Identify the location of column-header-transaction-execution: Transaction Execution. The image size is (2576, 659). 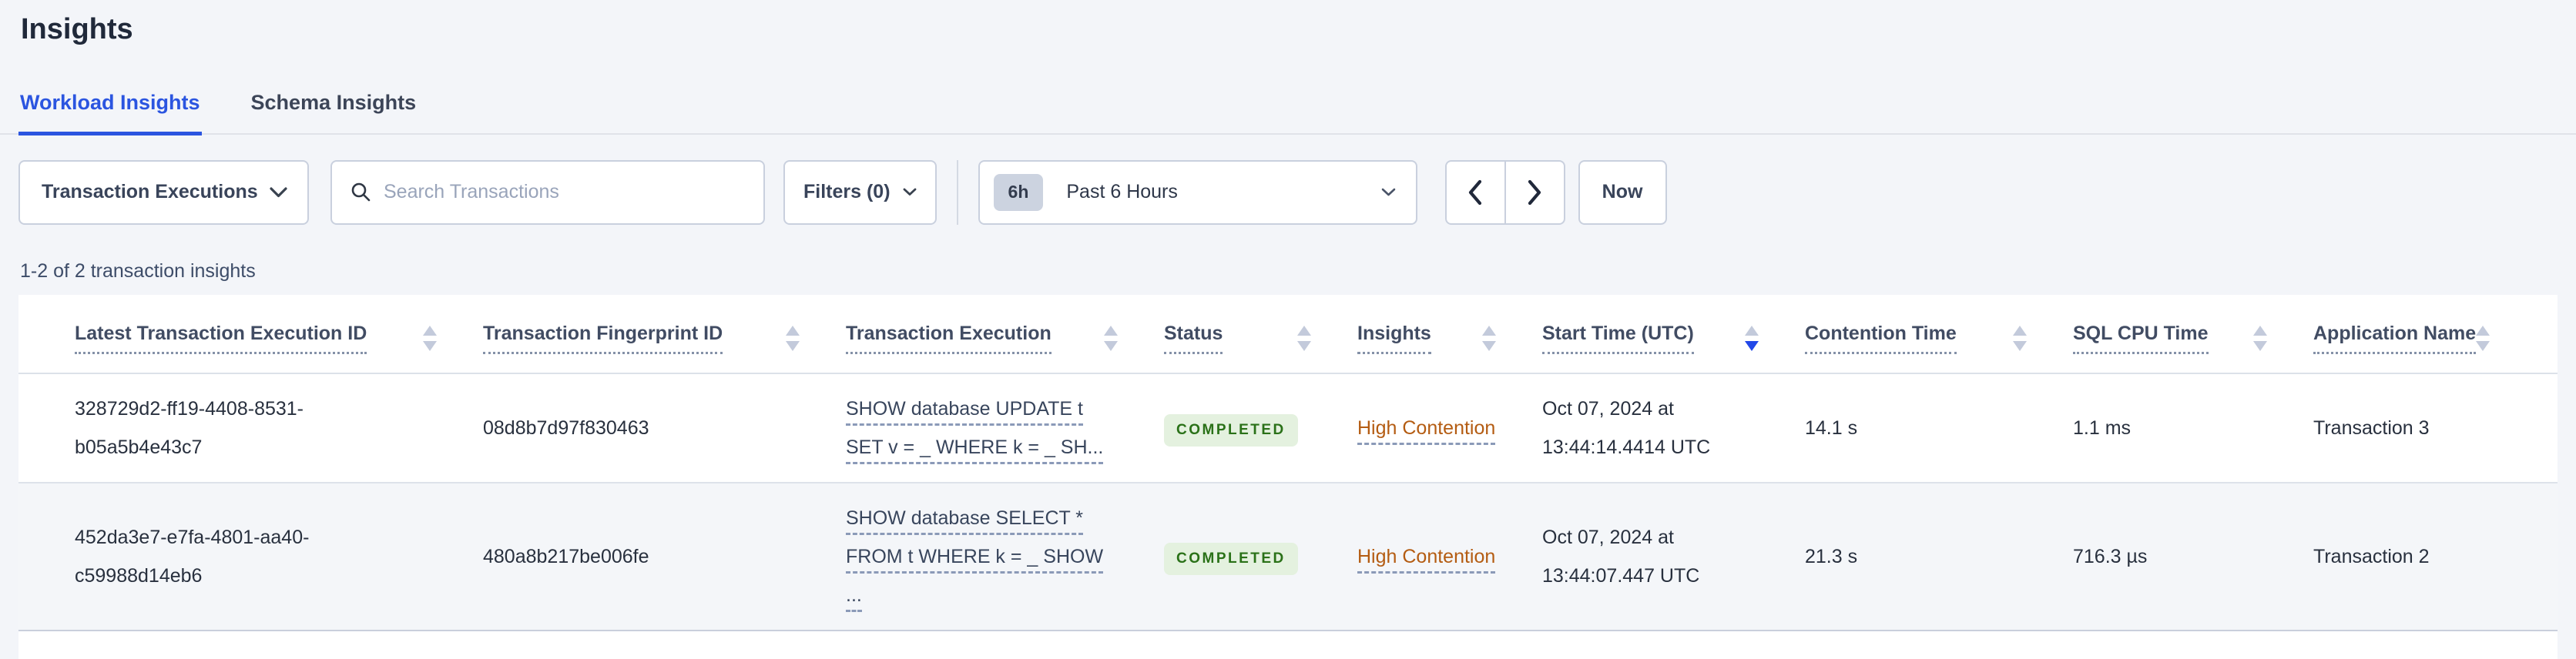
(1005, 338).